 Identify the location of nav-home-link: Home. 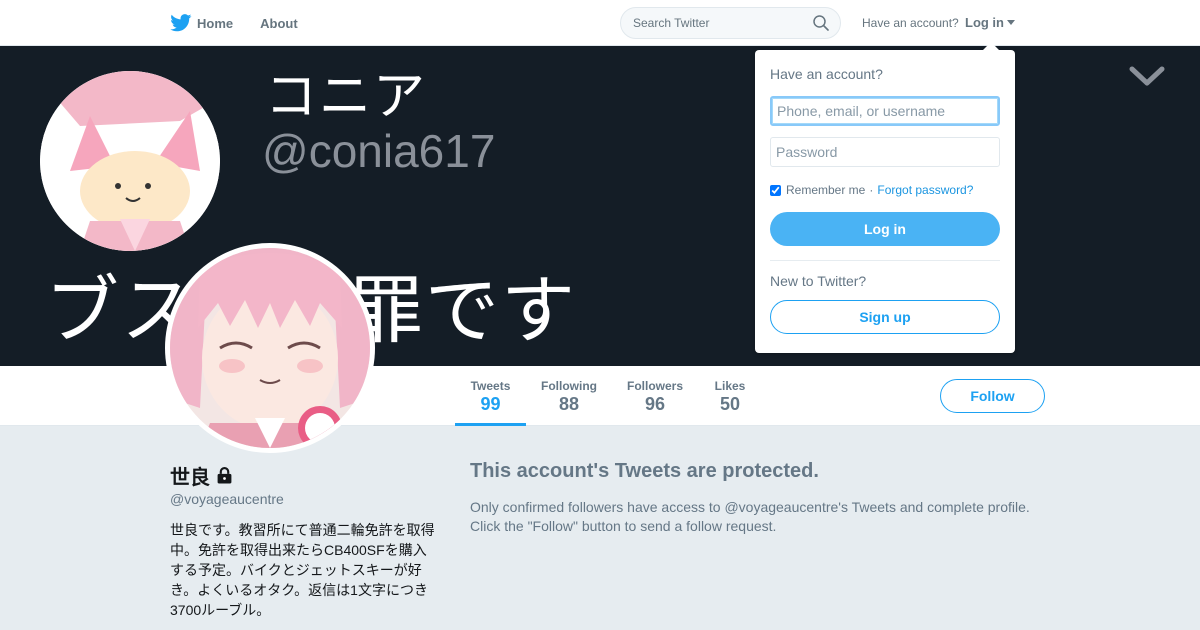
(201, 23).